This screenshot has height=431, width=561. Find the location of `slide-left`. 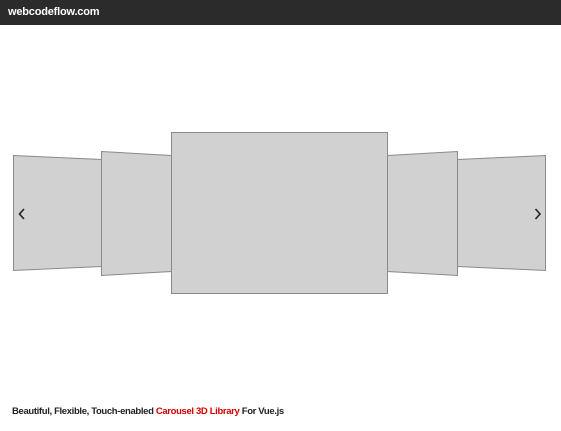

slide-left is located at coordinates (136, 213).